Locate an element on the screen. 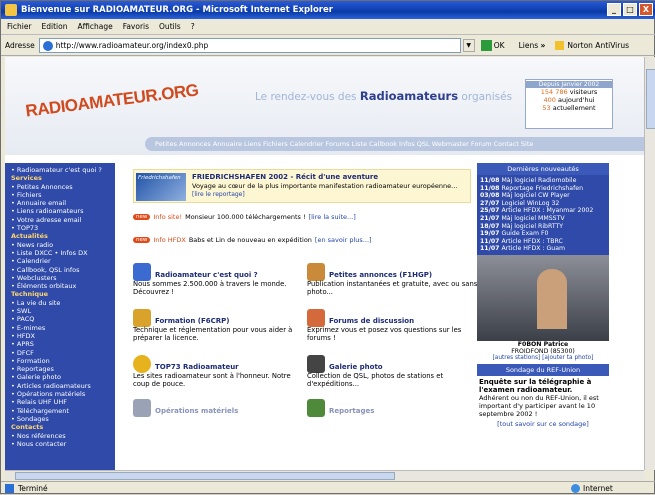  latest-news-title: Màj logiciel CW Player is located at coordinates (535, 195).